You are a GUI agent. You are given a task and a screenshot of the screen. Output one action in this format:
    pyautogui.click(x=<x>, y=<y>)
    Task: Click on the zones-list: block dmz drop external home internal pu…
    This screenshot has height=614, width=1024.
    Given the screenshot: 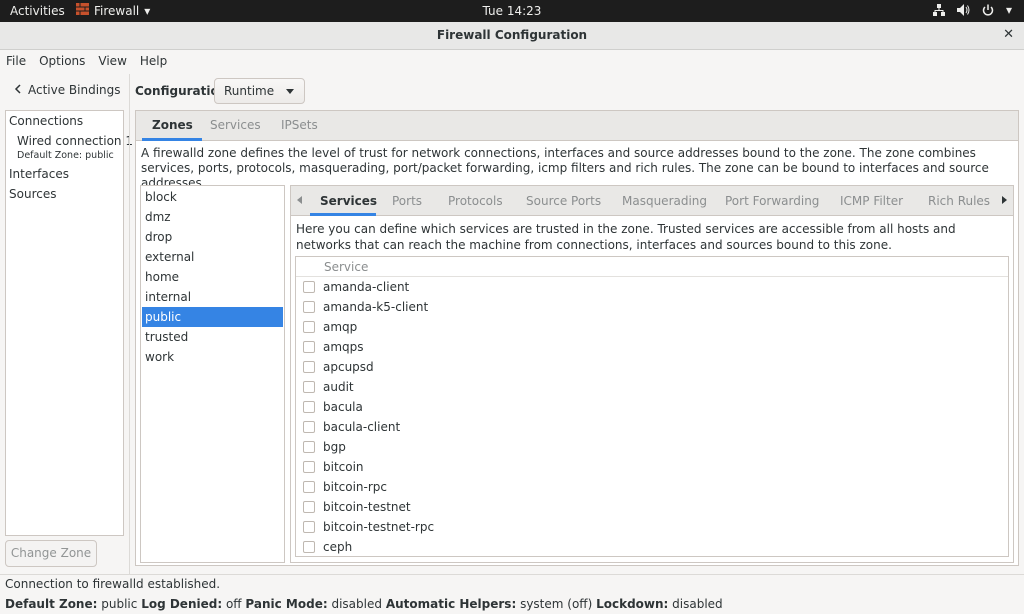 What is the action you would take?
    pyautogui.click(x=212, y=374)
    